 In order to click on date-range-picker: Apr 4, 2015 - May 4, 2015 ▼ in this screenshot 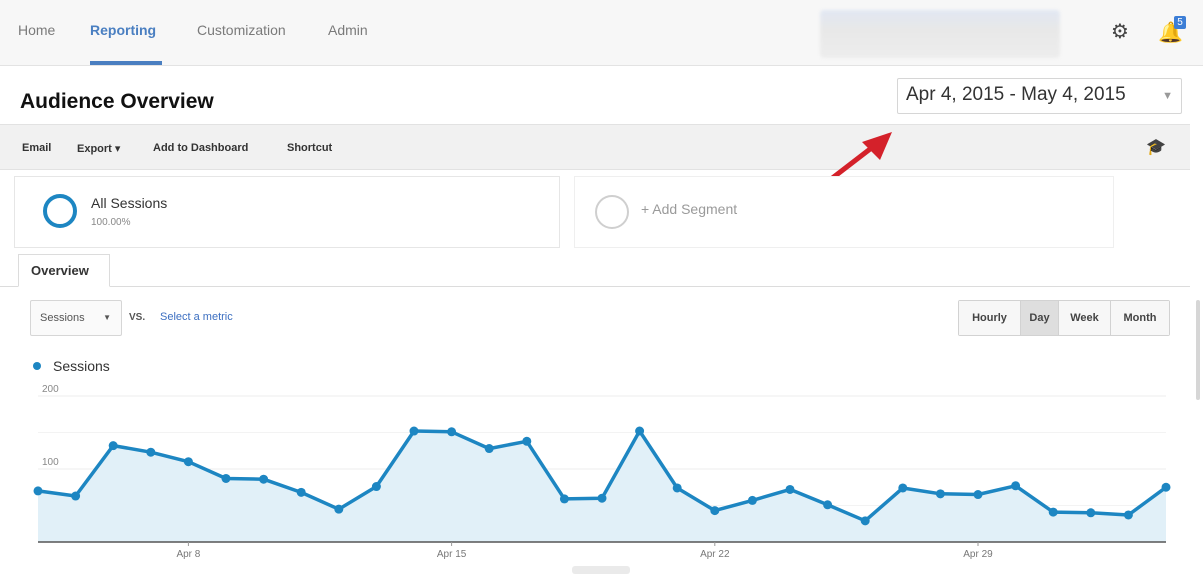, I will do `click(1039, 96)`.